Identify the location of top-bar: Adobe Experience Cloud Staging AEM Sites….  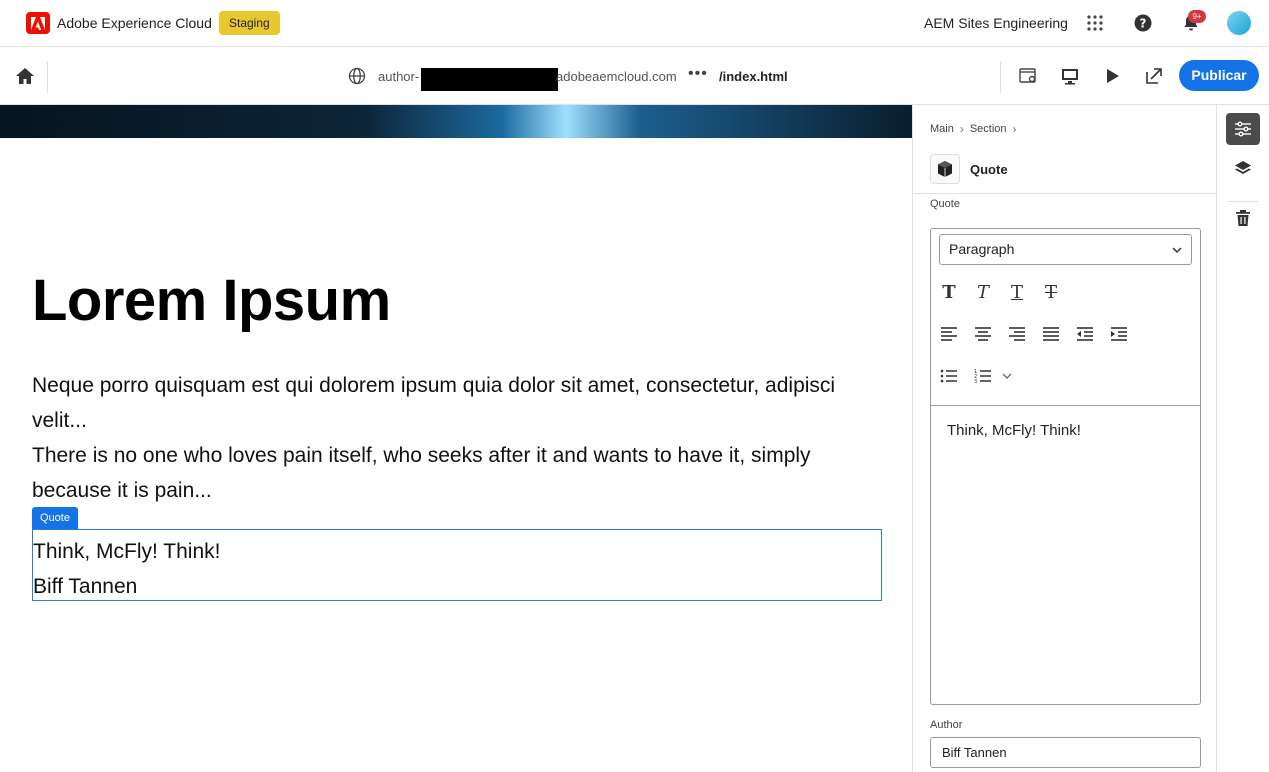
(634, 23).